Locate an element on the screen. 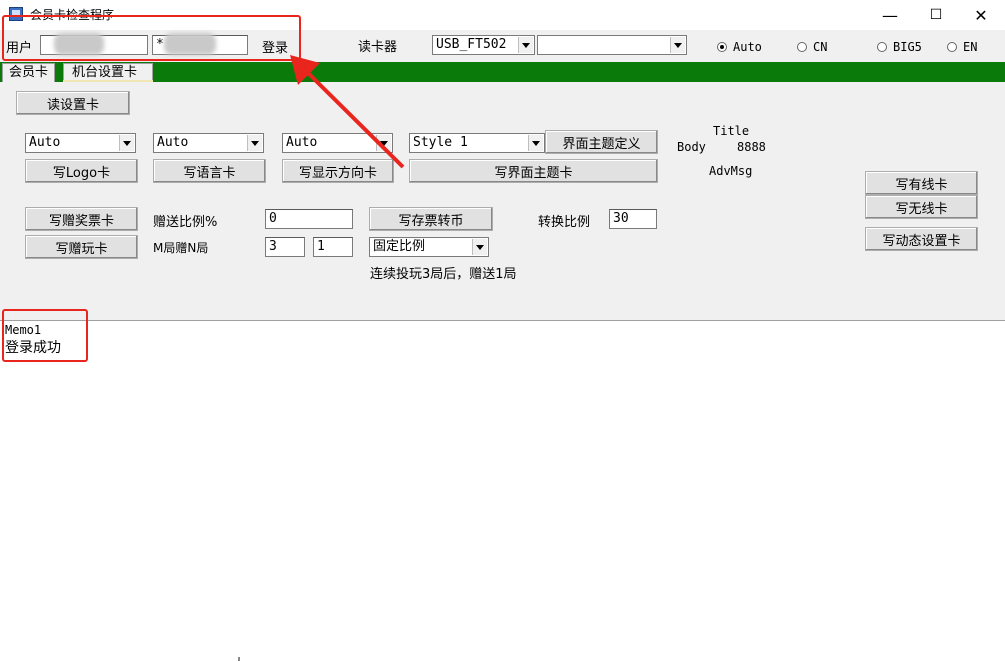 The width and height of the screenshot is (1005, 661). annotation-box-memo is located at coordinates (45, 335).